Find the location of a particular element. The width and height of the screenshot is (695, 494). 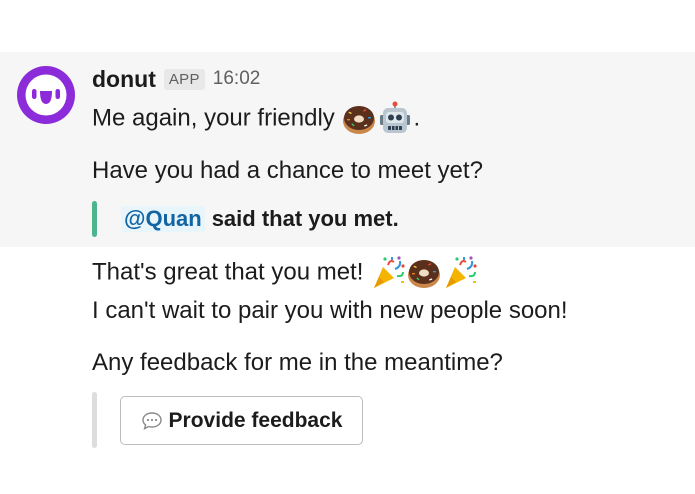

app-badge: APP is located at coordinates (184, 79).